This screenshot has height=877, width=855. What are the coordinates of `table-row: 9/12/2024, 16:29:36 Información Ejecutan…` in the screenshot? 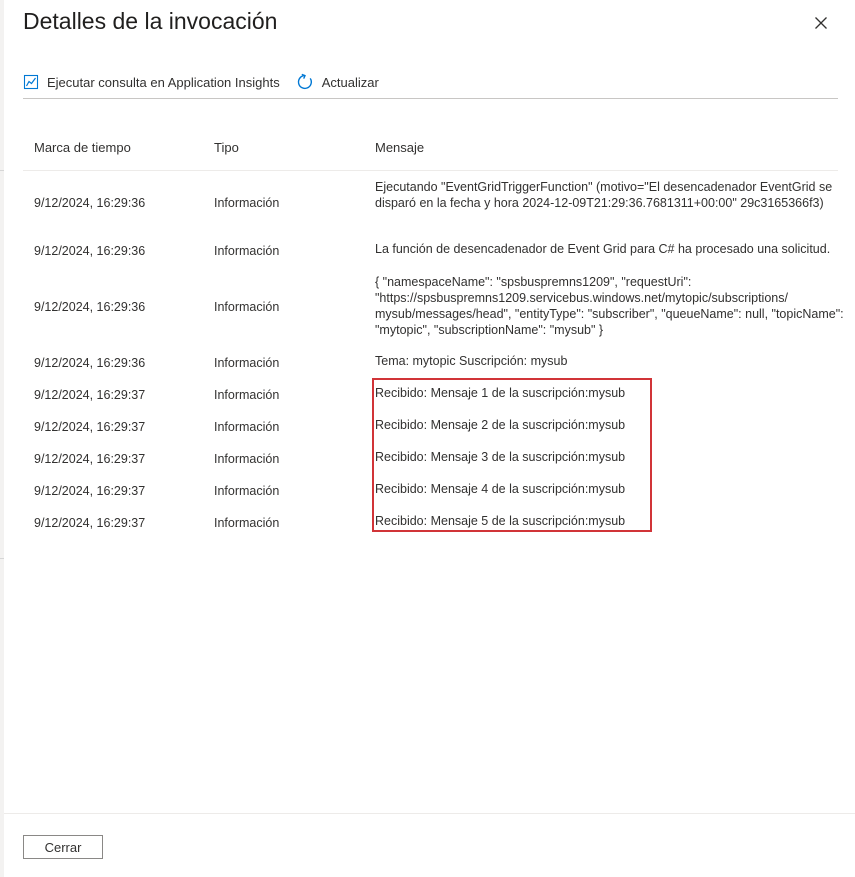 It's located at (430, 199).